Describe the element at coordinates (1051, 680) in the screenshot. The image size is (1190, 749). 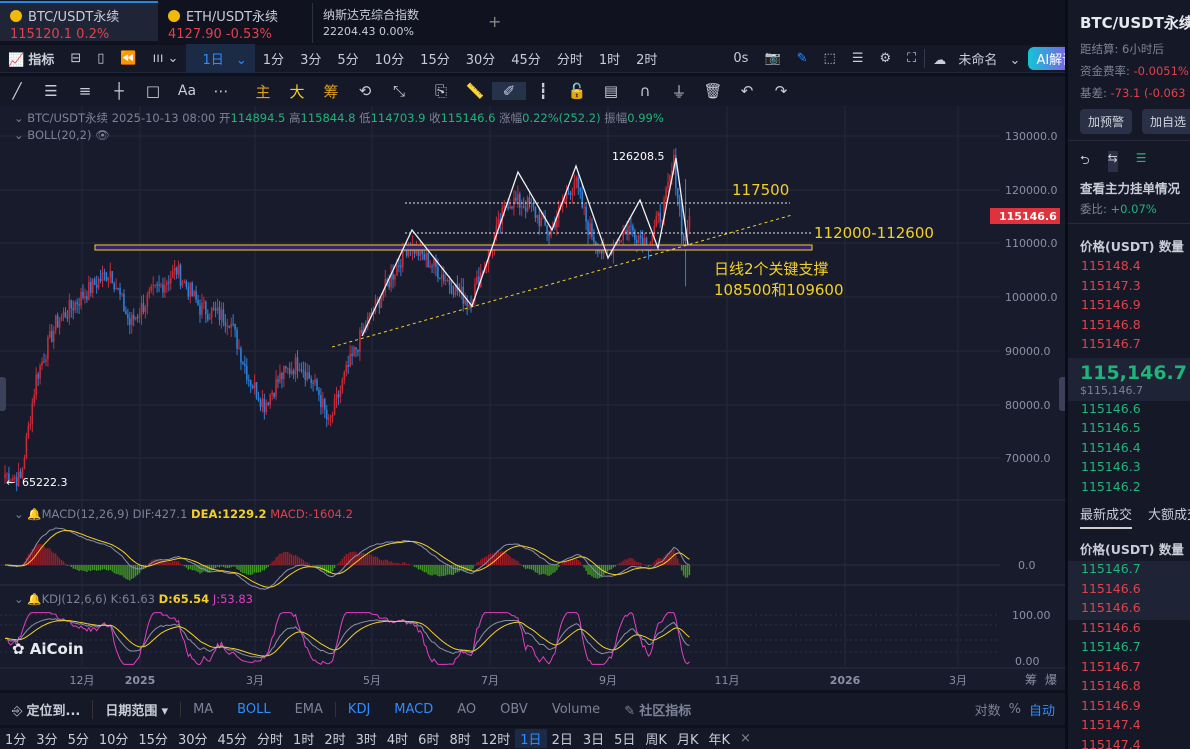
I see `axis-tool: 爆` at that location.